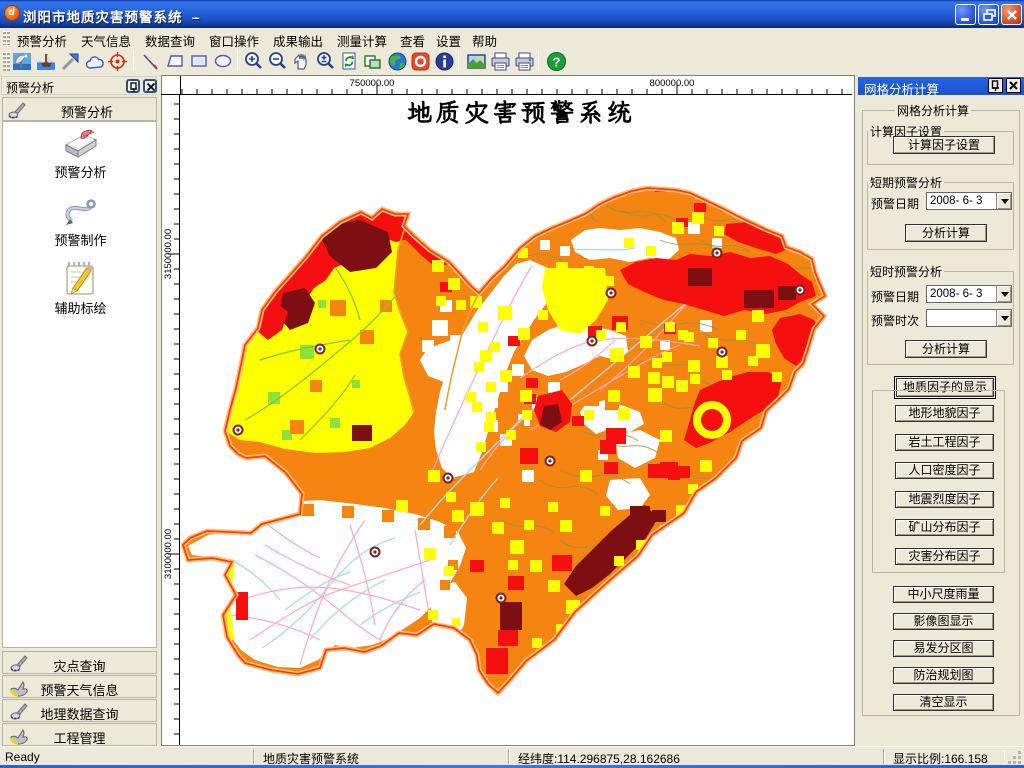 The height and width of the screenshot is (768, 1024). Describe the element at coordinates (168, 254) in the screenshot. I see `svg-text: 3150000.00` at that location.